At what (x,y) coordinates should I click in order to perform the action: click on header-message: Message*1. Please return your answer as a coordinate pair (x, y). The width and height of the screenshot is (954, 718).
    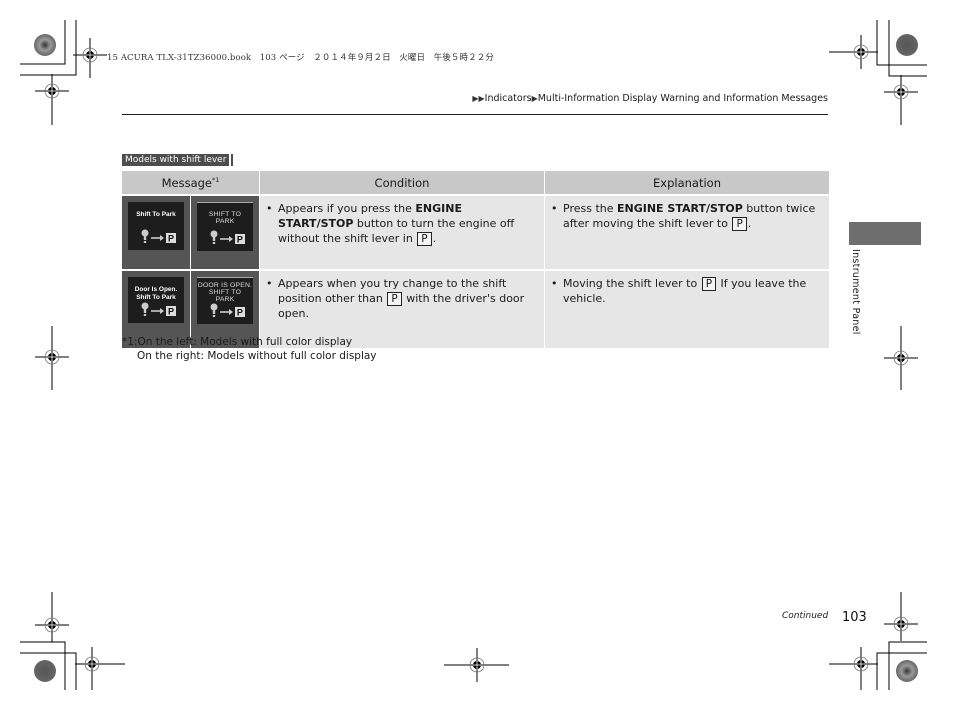
    Looking at the image, I should click on (191, 183).